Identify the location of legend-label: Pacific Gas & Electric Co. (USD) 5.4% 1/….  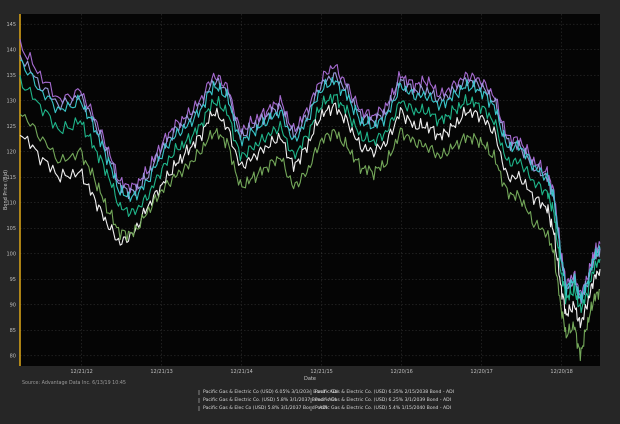
(383, 408).